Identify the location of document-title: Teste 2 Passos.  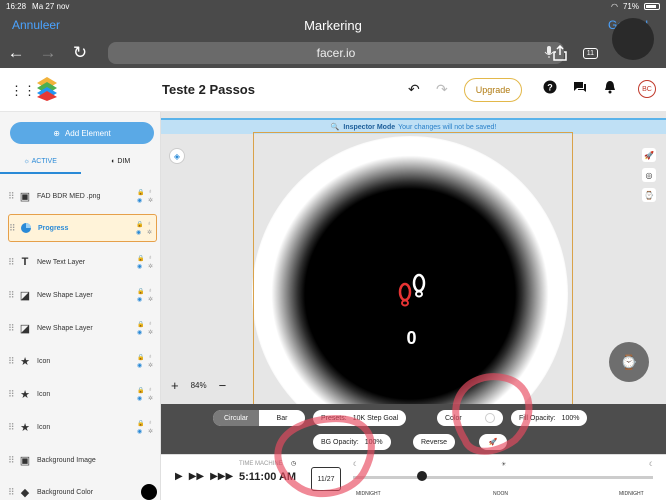
(208, 89).